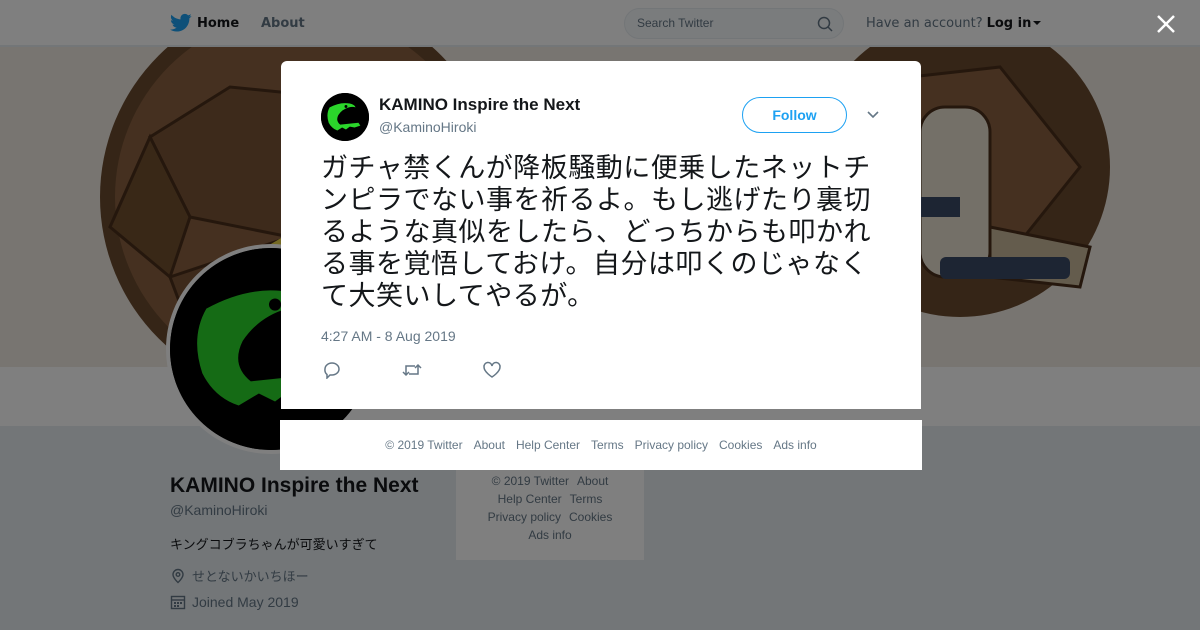  I want to click on tweet-author-name: KAMINO Inspire the Next, so click(479, 105).